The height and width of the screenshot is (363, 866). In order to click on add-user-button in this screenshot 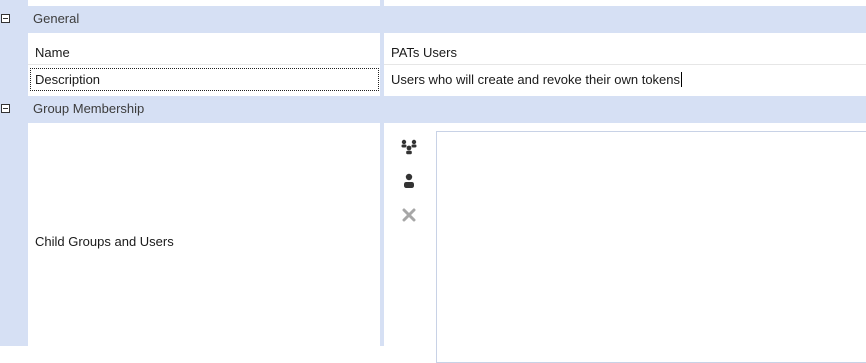, I will do `click(409, 181)`.